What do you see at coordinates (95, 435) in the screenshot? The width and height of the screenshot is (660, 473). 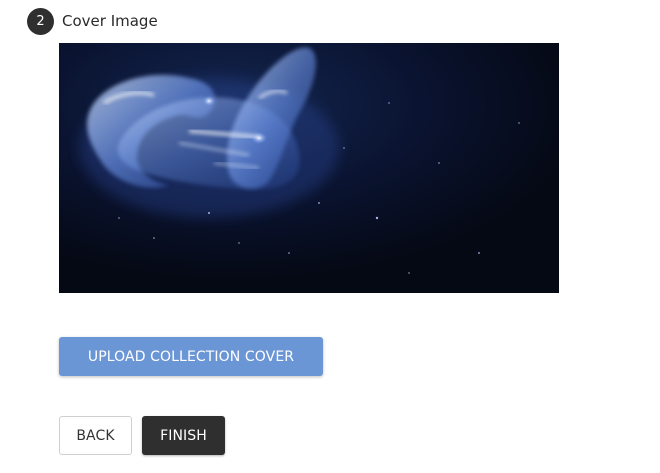 I see `back-button: BACK` at bounding box center [95, 435].